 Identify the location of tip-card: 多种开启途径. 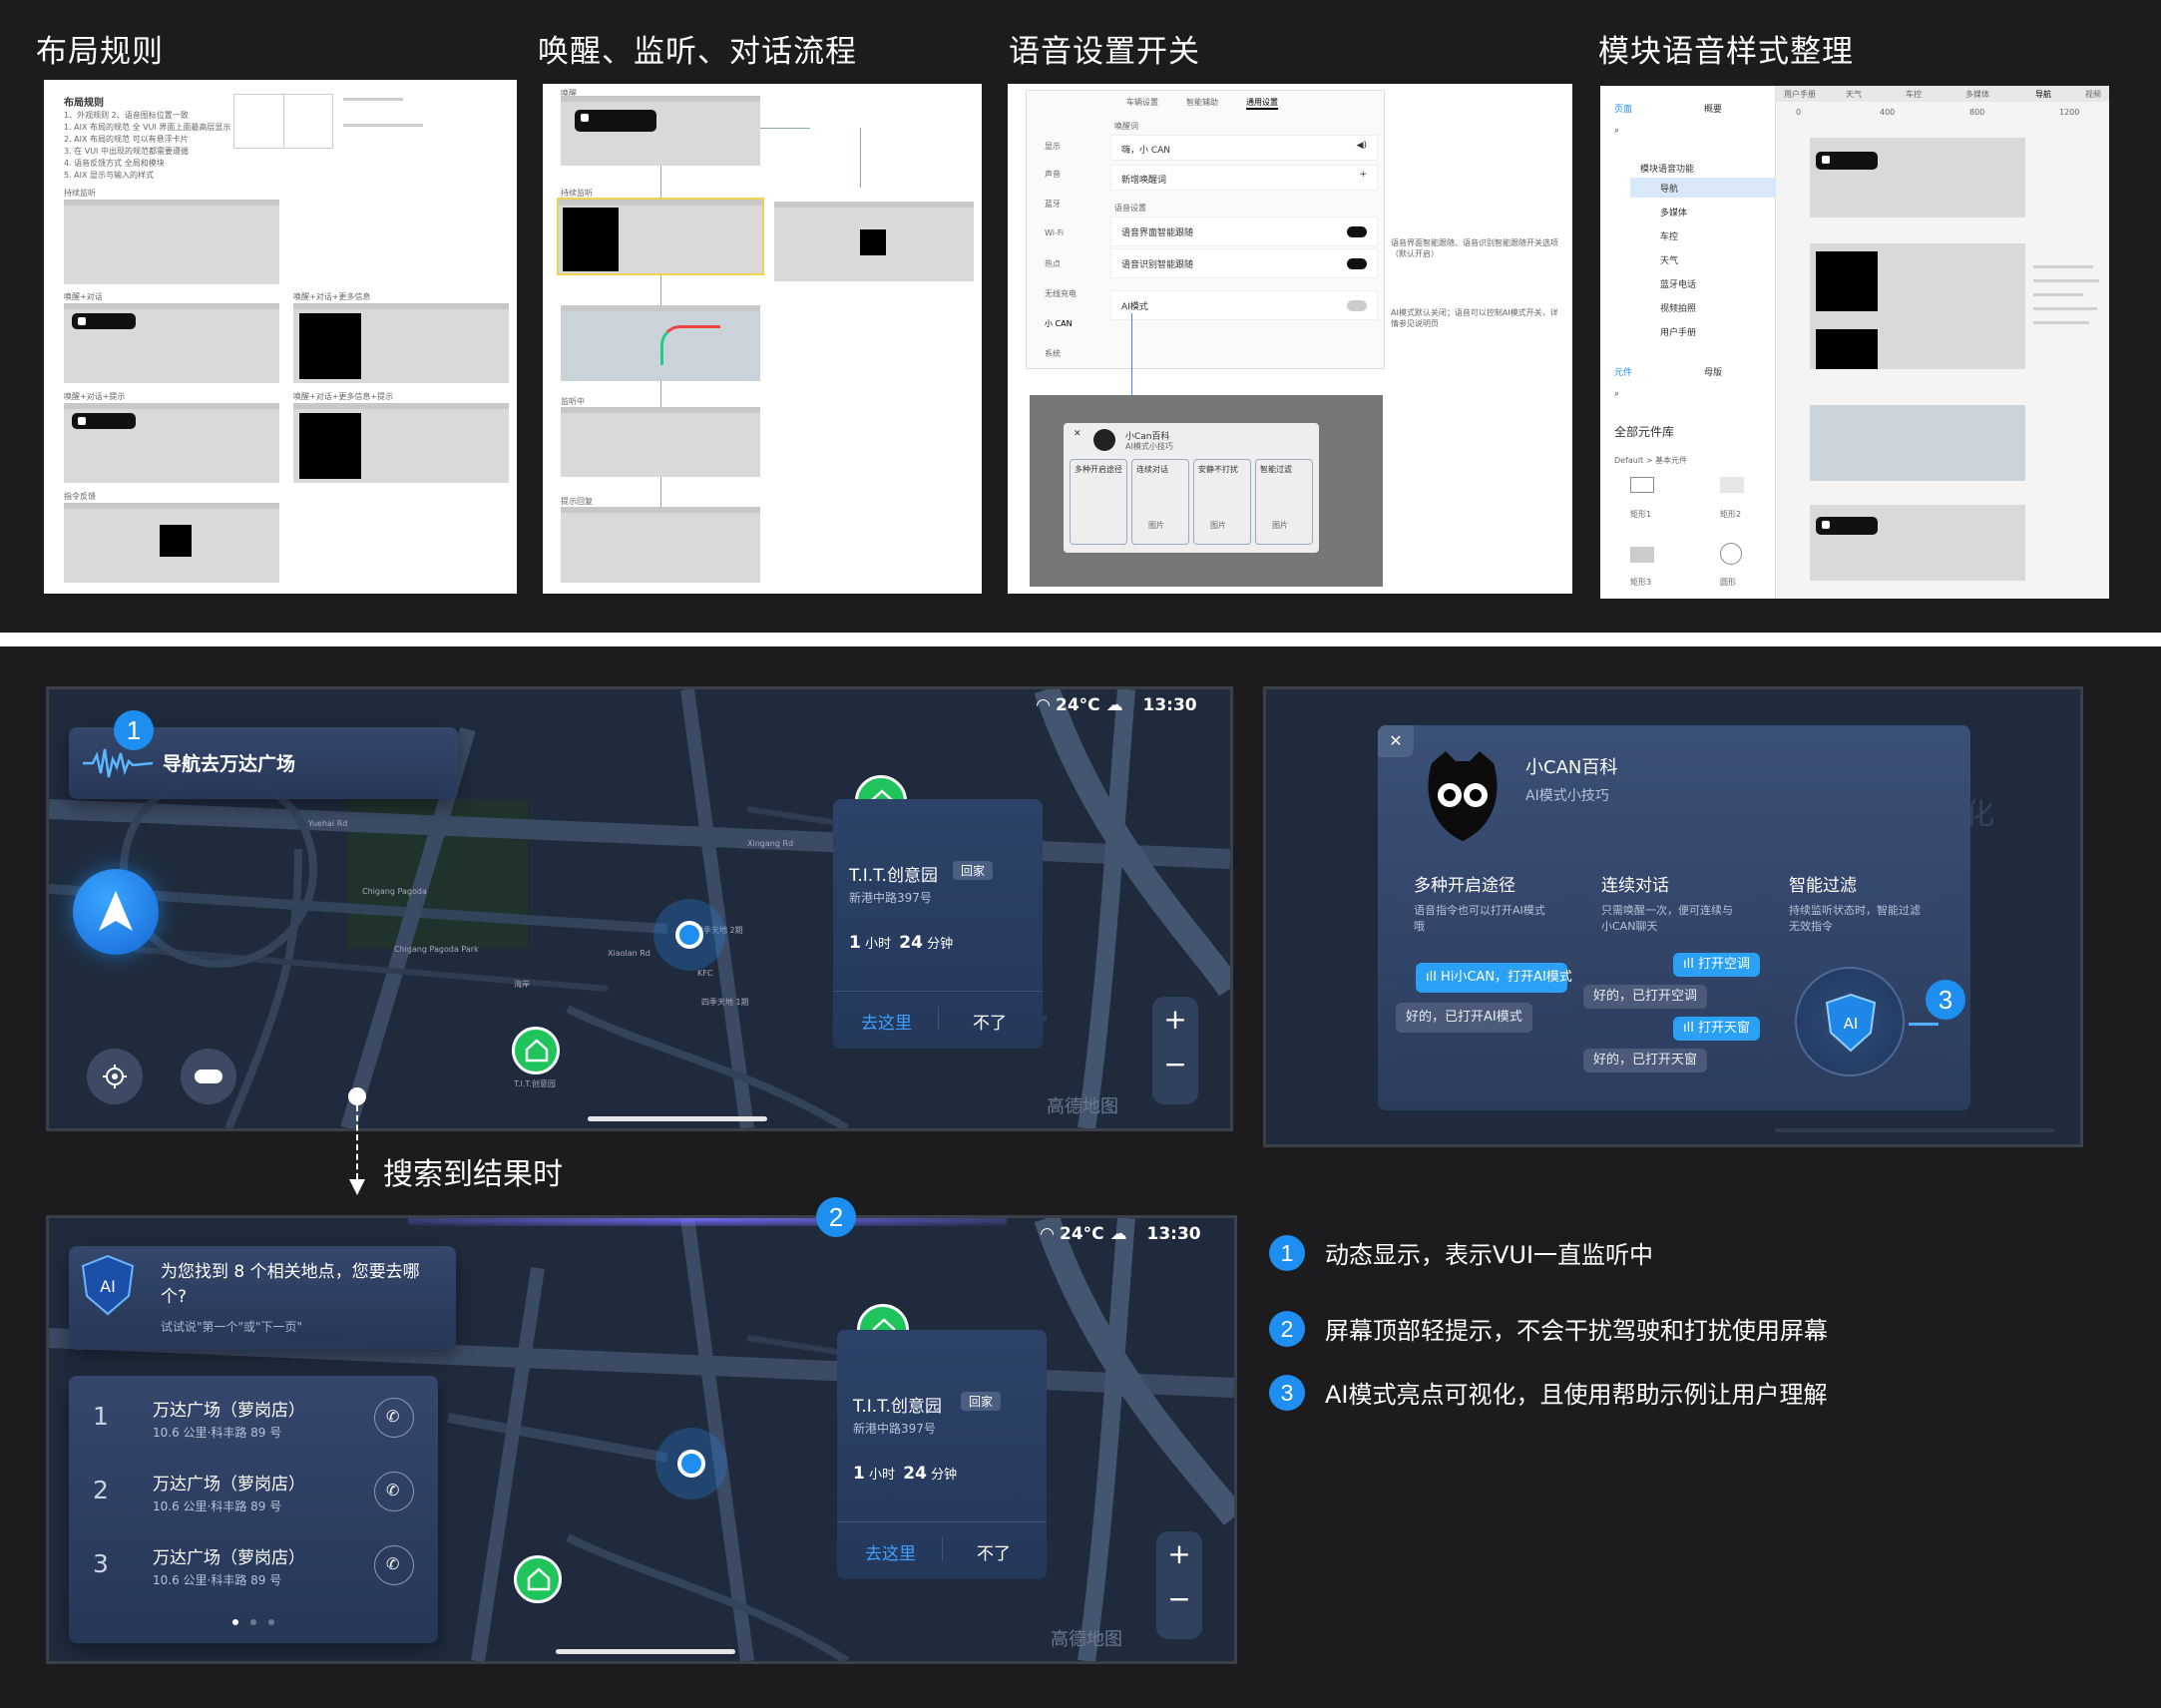
(1098, 502).